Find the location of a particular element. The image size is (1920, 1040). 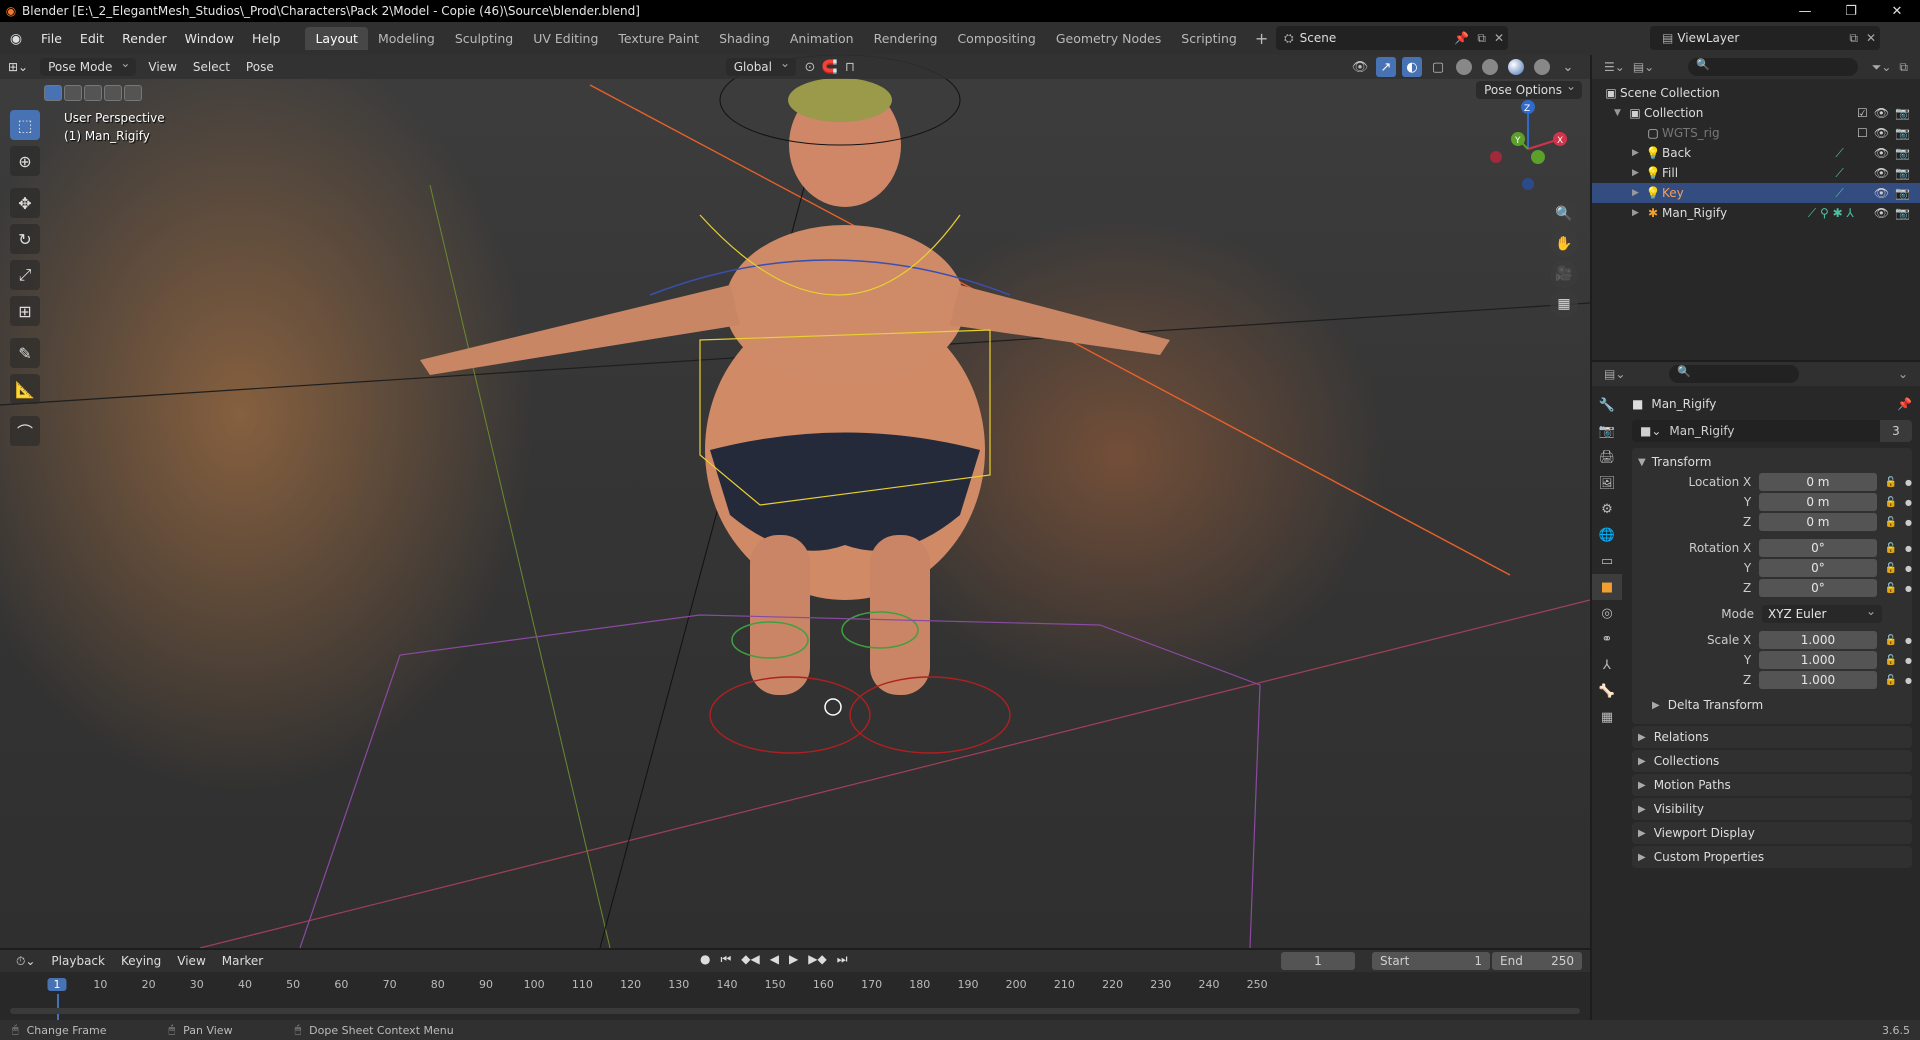

select-invert-icon is located at coordinates (113, 93).